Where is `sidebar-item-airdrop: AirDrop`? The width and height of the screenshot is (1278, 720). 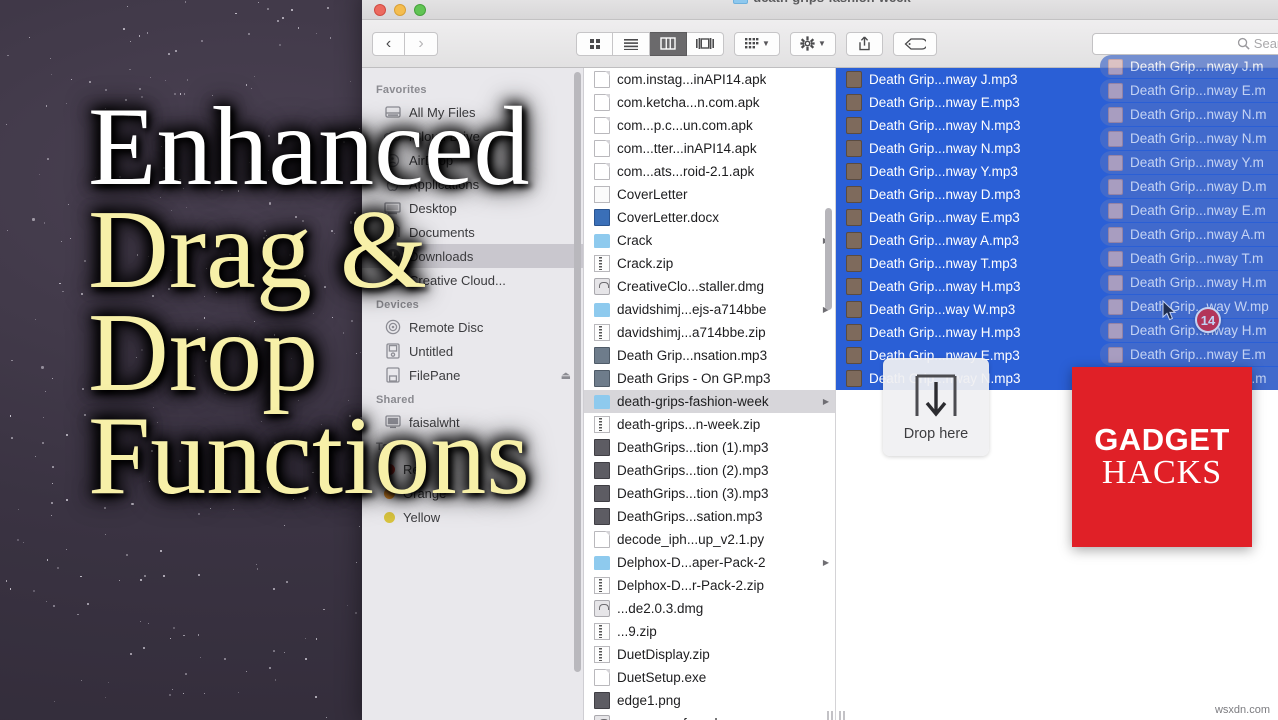 sidebar-item-airdrop: AirDrop is located at coordinates (472, 160).